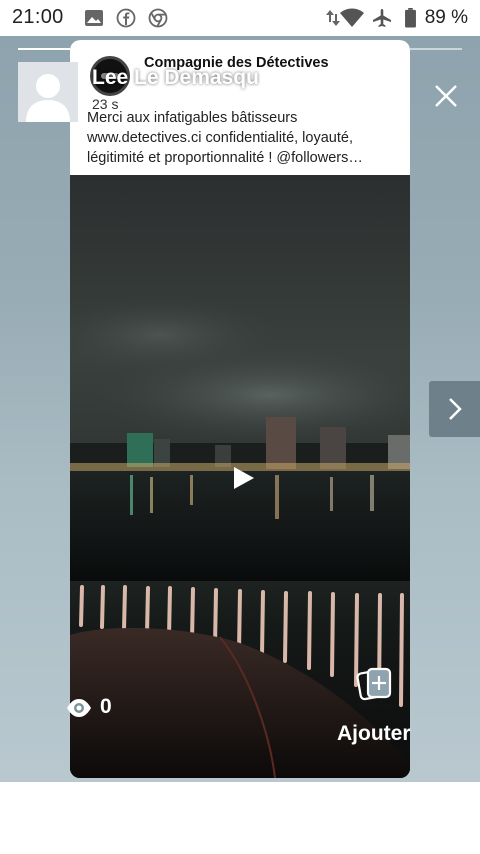 This screenshot has height=854, width=480. Describe the element at coordinates (446, 17) in the screenshot. I see `battery-percentage: 89 %` at that location.